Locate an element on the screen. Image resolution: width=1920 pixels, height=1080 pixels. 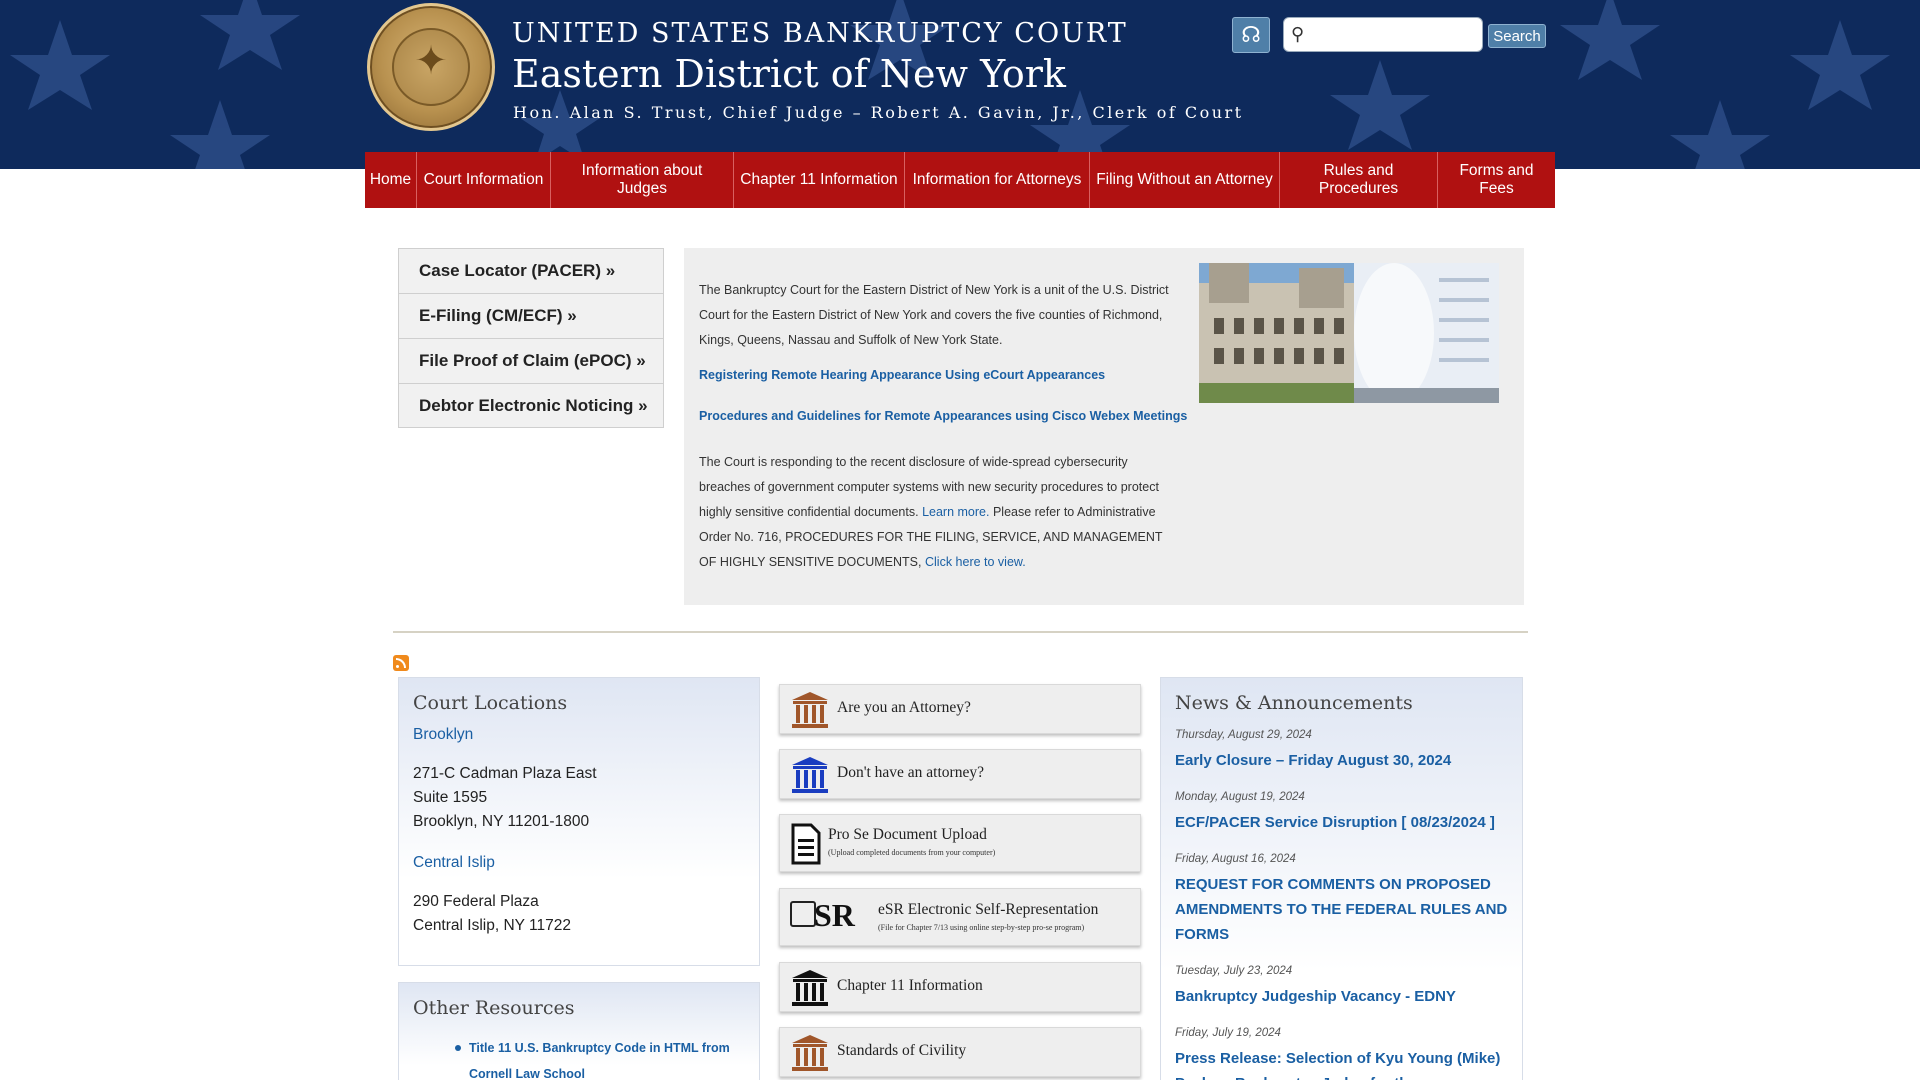
eagle-icon: ✦ is located at coordinates (431, 61).